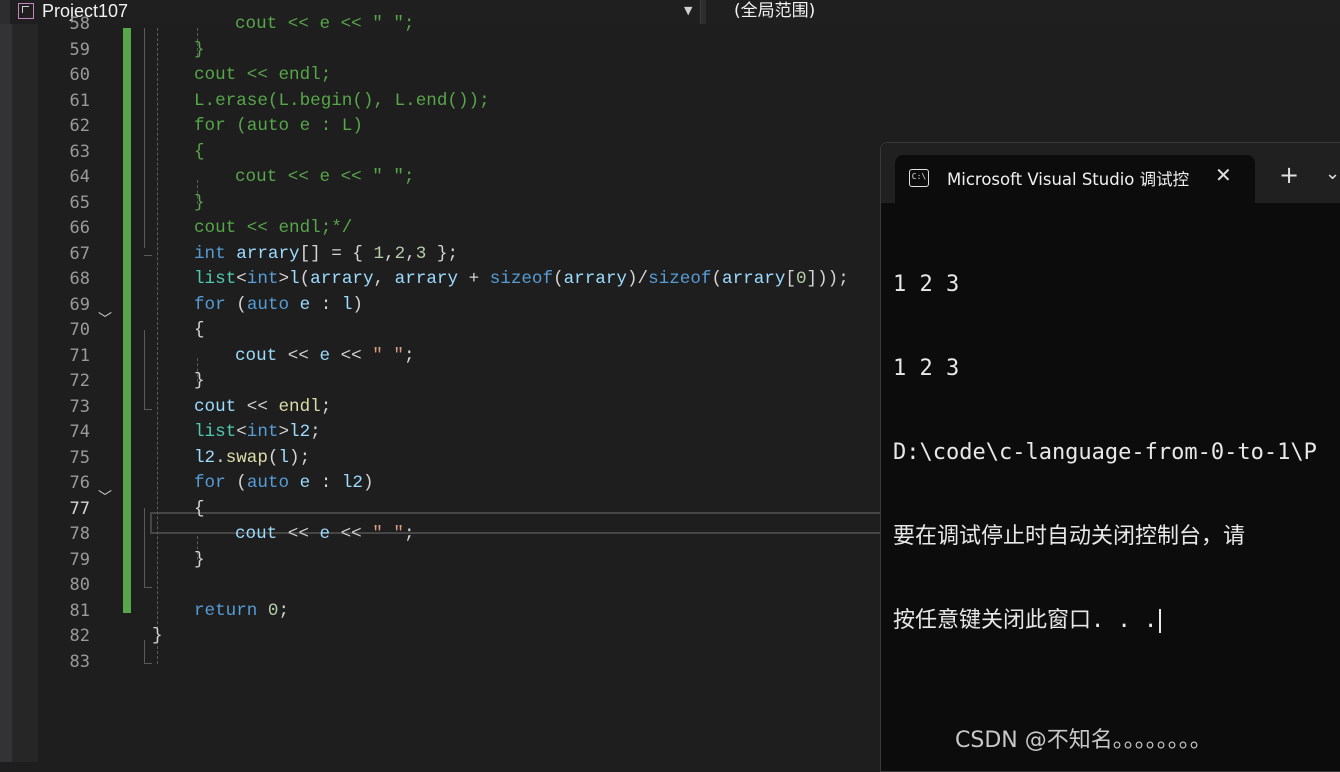  What do you see at coordinates (459, 637) in the screenshot?
I see `code-line: 82}` at bounding box center [459, 637].